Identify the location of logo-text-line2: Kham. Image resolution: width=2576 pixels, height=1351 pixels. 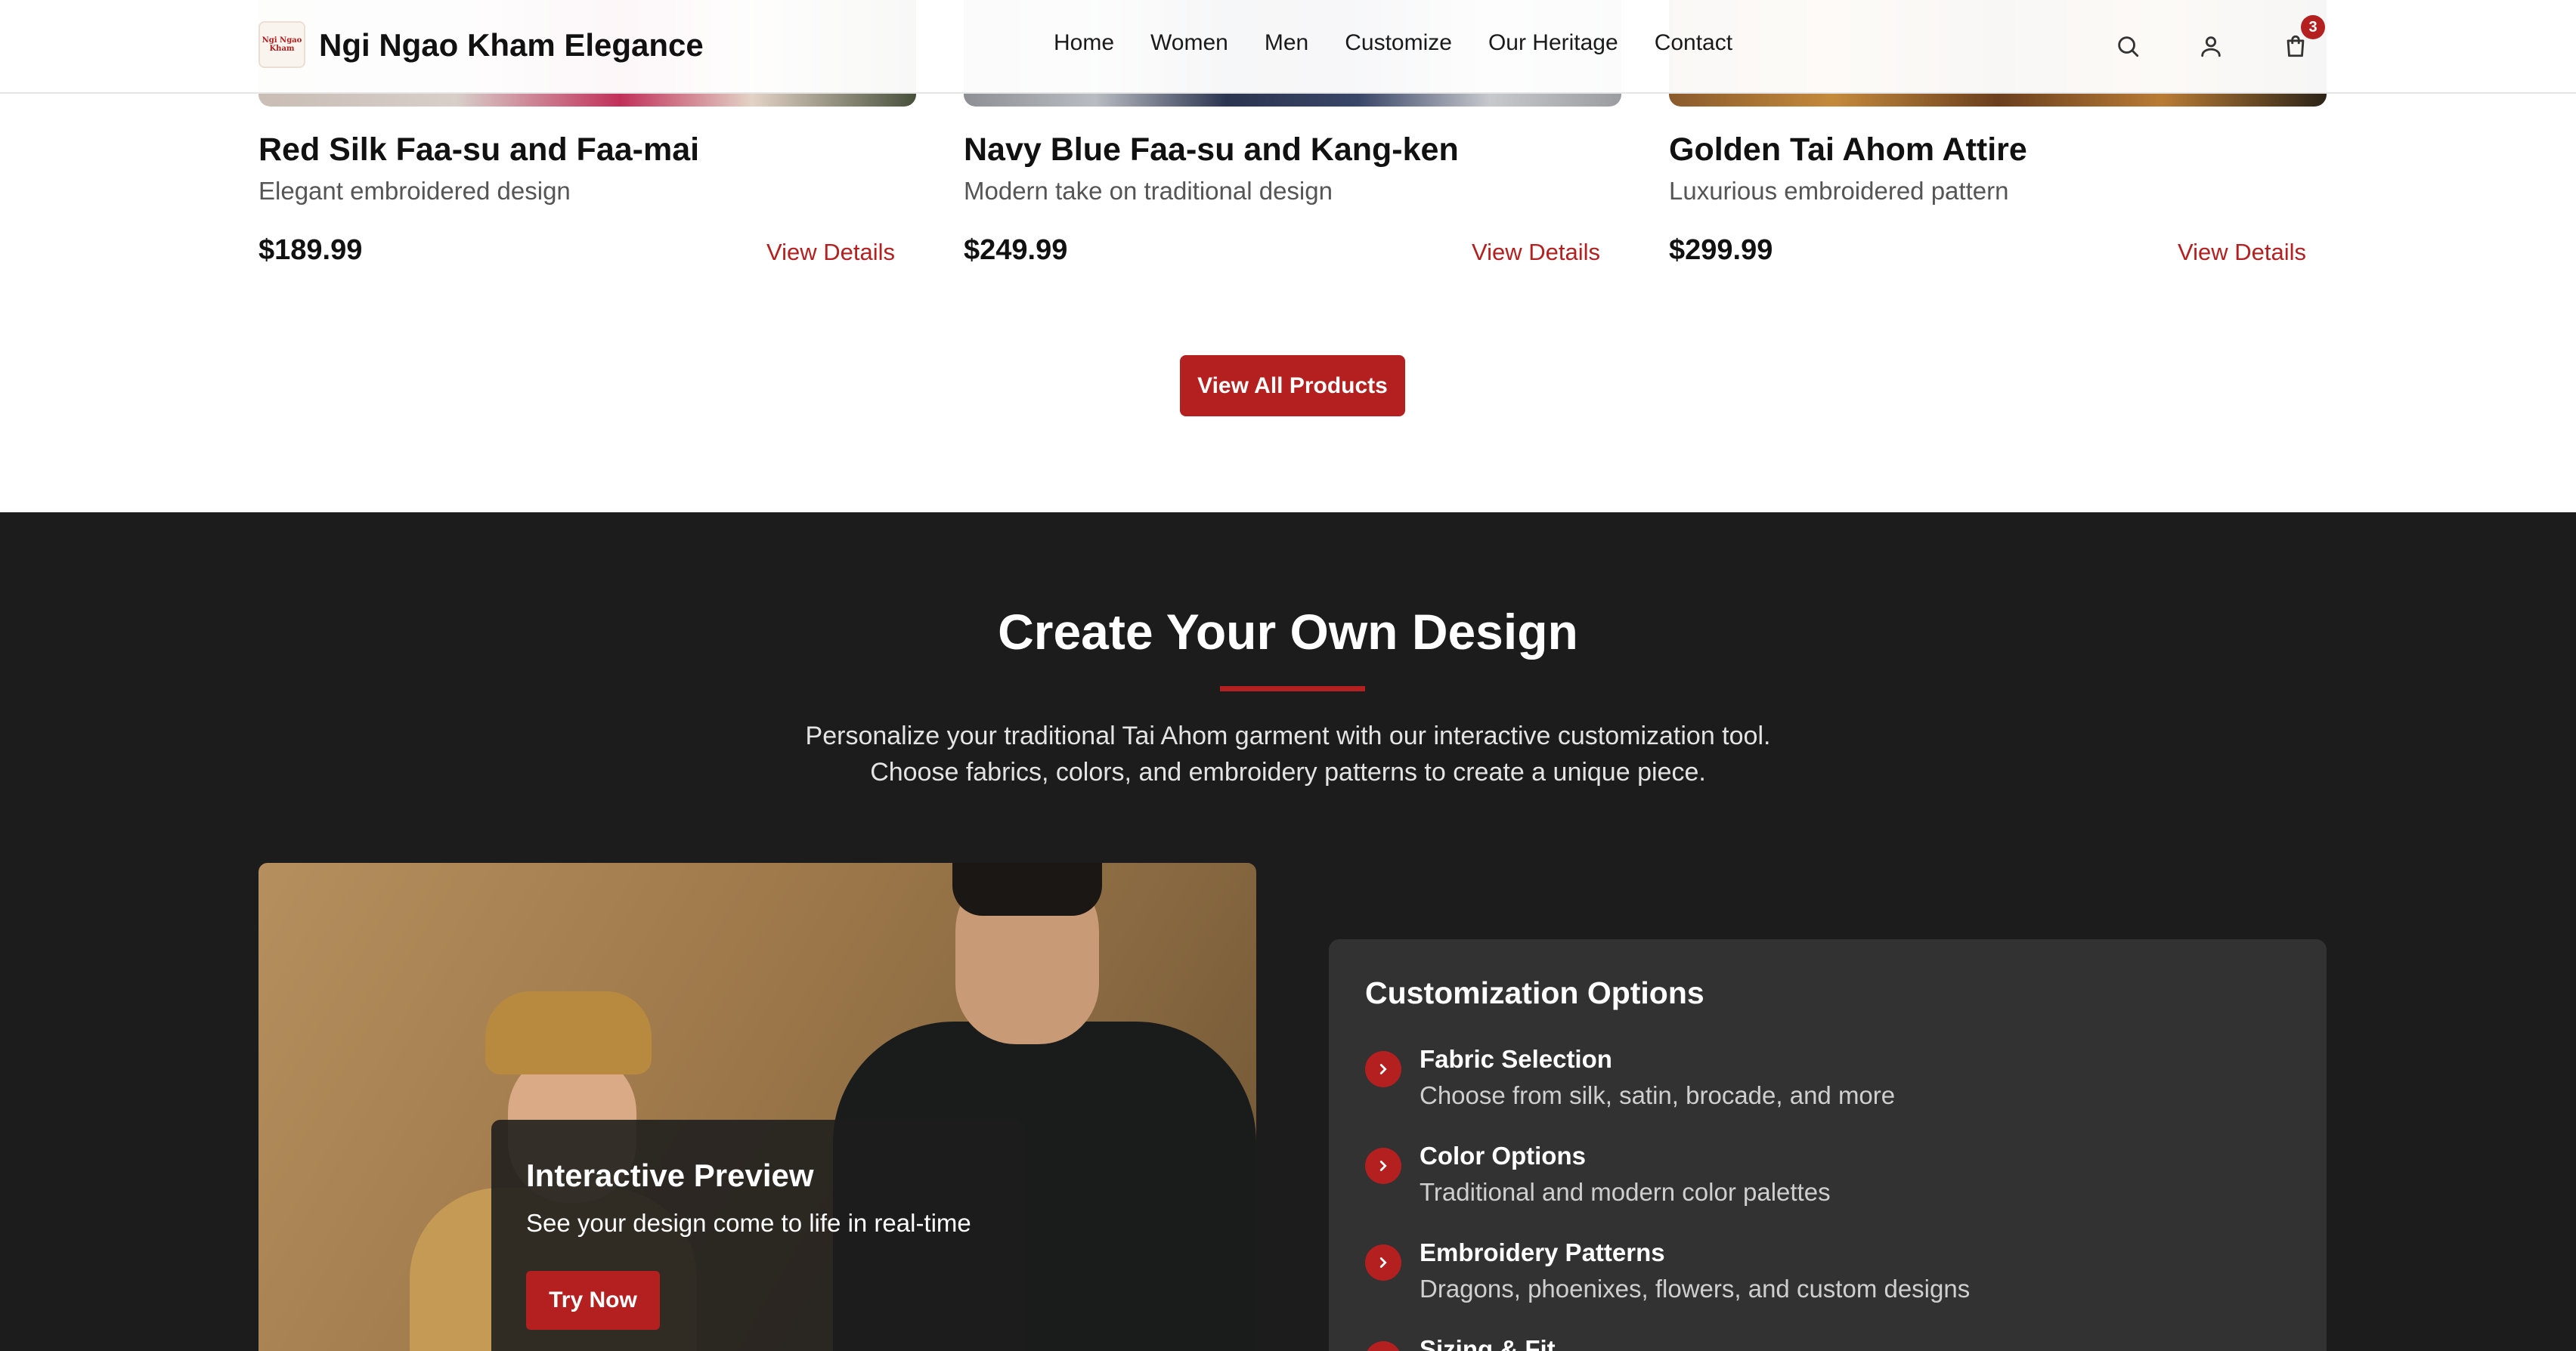
(282, 49).